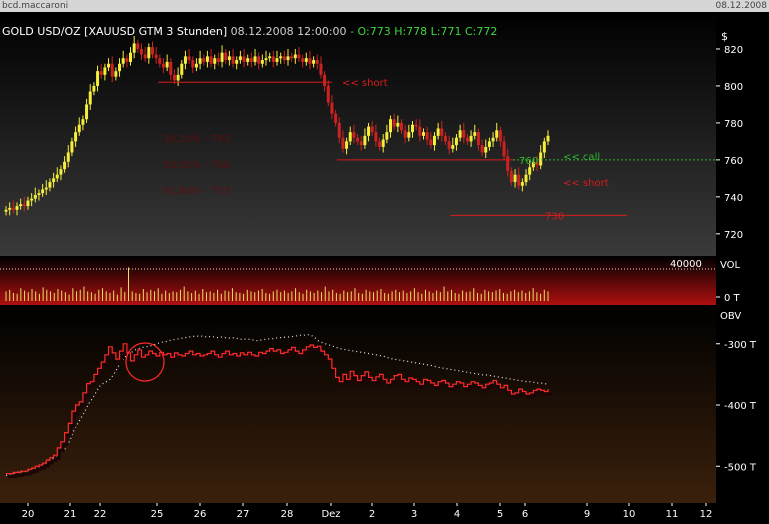 The image size is (769, 524). What do you see at coordinates (733, 235) in the screenshot?
I see `price-tick-label: 720` at bounding box center [733, 235].